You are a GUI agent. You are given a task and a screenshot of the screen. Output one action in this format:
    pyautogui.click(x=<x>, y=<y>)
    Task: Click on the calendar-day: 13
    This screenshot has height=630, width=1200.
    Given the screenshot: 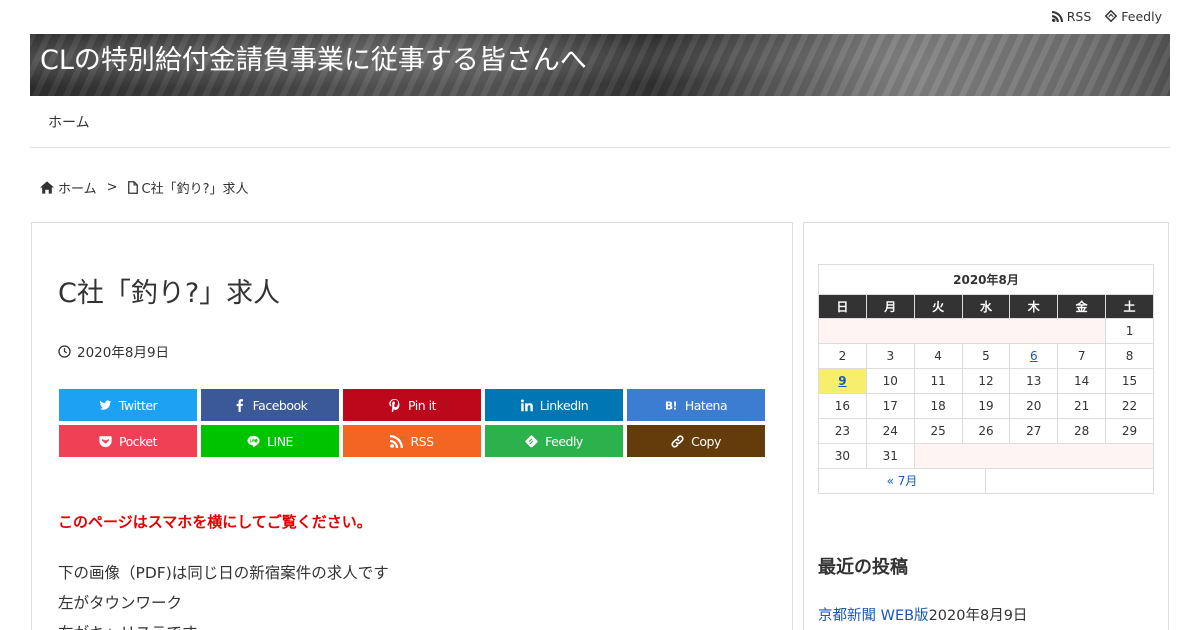 What is the action you would take?
    pyautogui.click(x=1034, y=381)
    